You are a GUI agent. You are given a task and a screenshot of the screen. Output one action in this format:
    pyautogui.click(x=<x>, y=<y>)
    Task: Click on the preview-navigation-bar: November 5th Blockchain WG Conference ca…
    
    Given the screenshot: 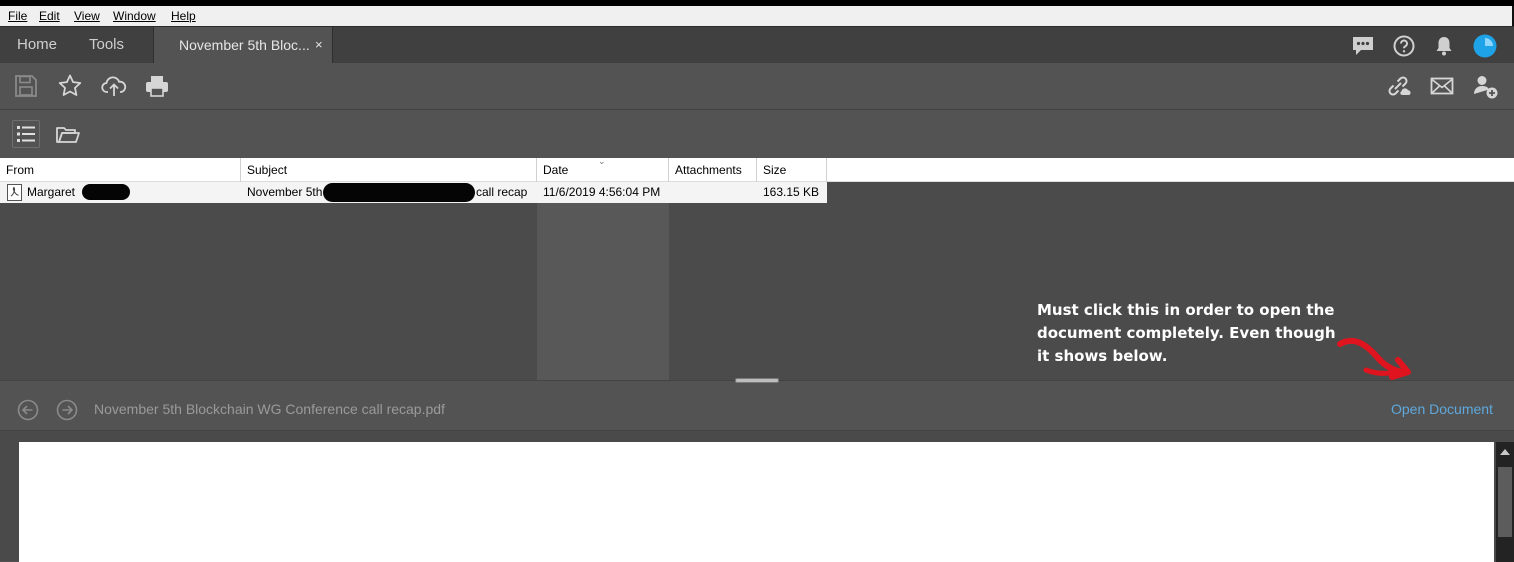 What is the action you would take?
    pyautogui.click(x=757, y=404)
    